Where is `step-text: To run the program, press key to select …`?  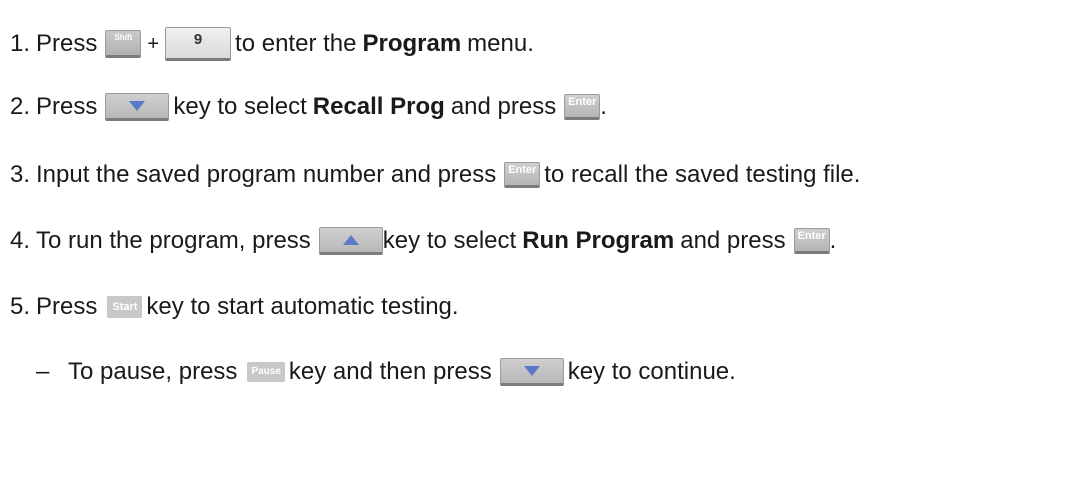
step-text: To run the program, press key to select … is located at coordinates (436, 241).